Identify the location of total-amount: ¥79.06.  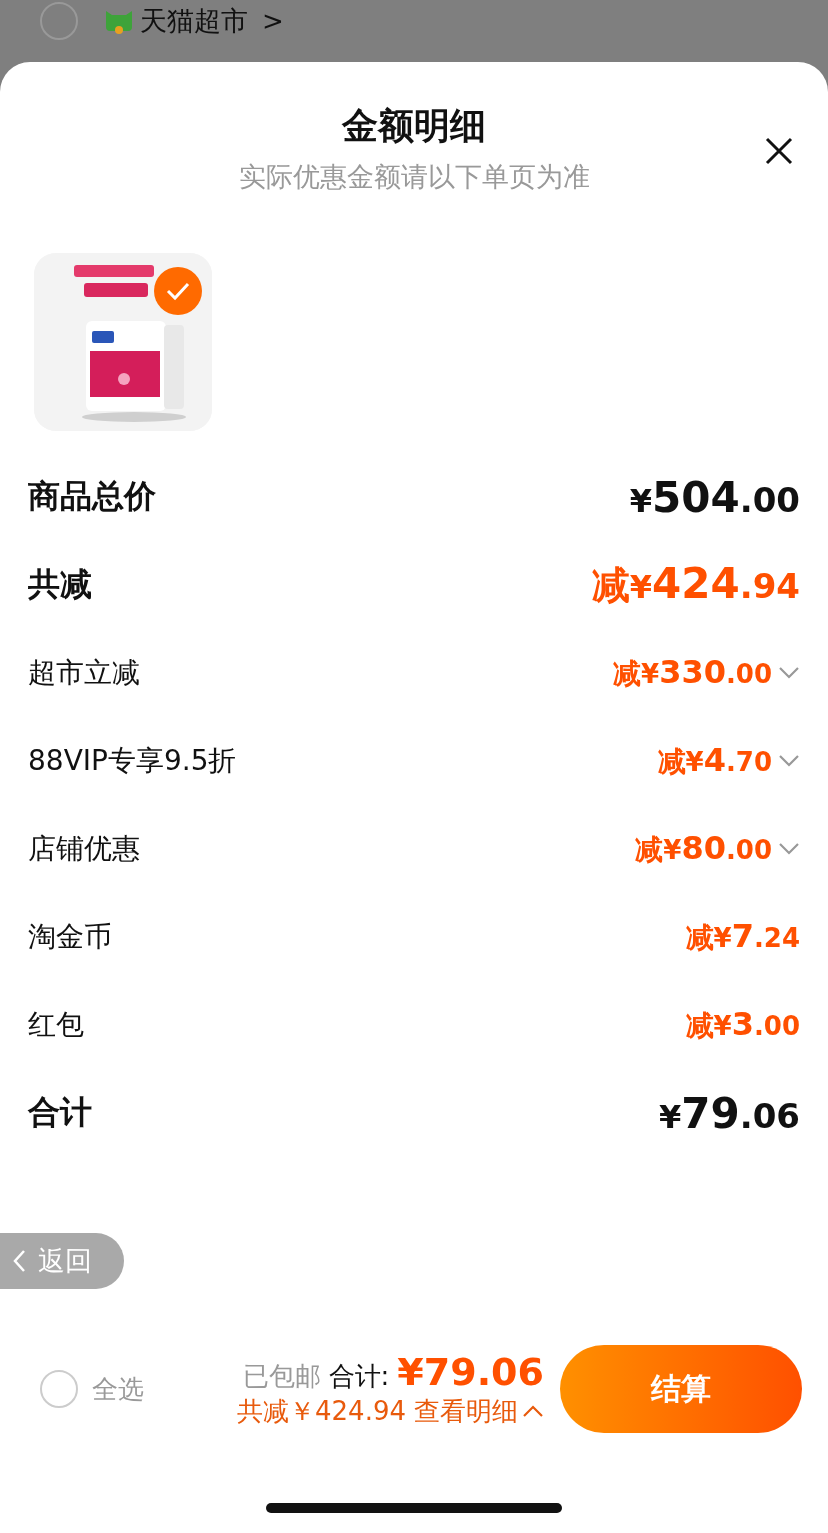
(470, 1371).